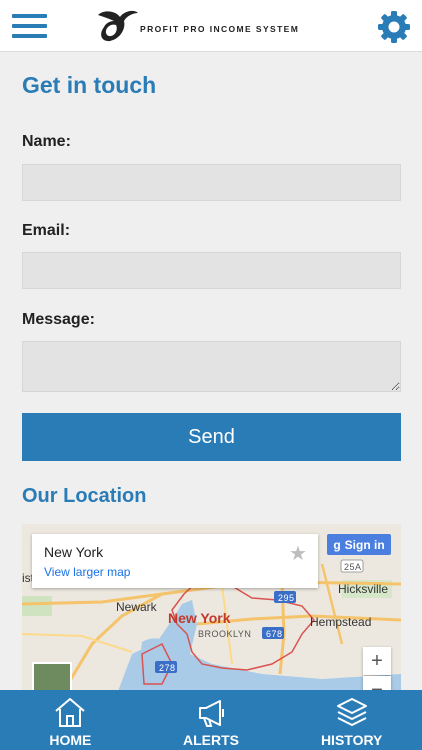 The width and height of the screenshot is (422, 750). What do you see at coordinates (220, 29) in the screenshot?
I see `logo-text: PROFIT PRO INCOME SYSTEM` at bounding box center [220, 29].